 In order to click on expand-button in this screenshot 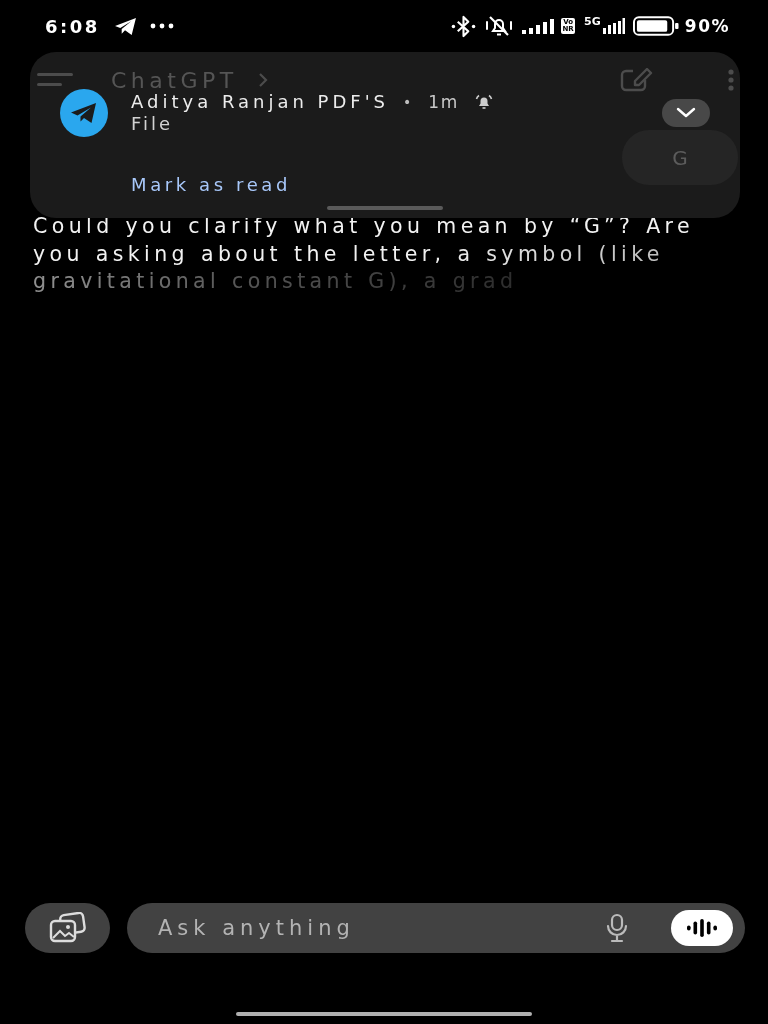, I will do `click(686, 113)`.